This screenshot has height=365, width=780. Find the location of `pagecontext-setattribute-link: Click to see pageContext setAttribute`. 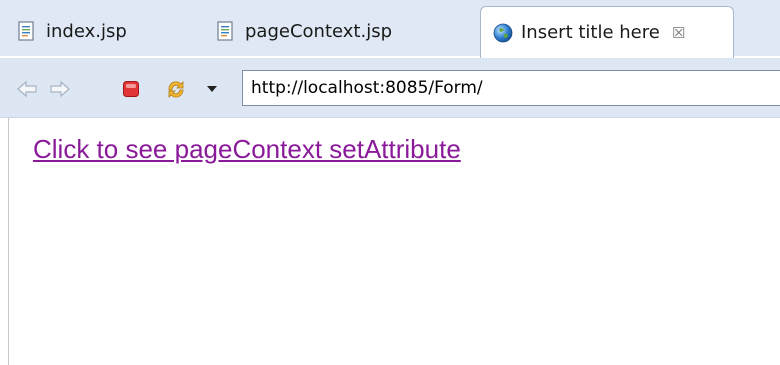

pagecontext-setattribute-link: Click to see pageContext setAttribute is located at coordinates (247, 149).